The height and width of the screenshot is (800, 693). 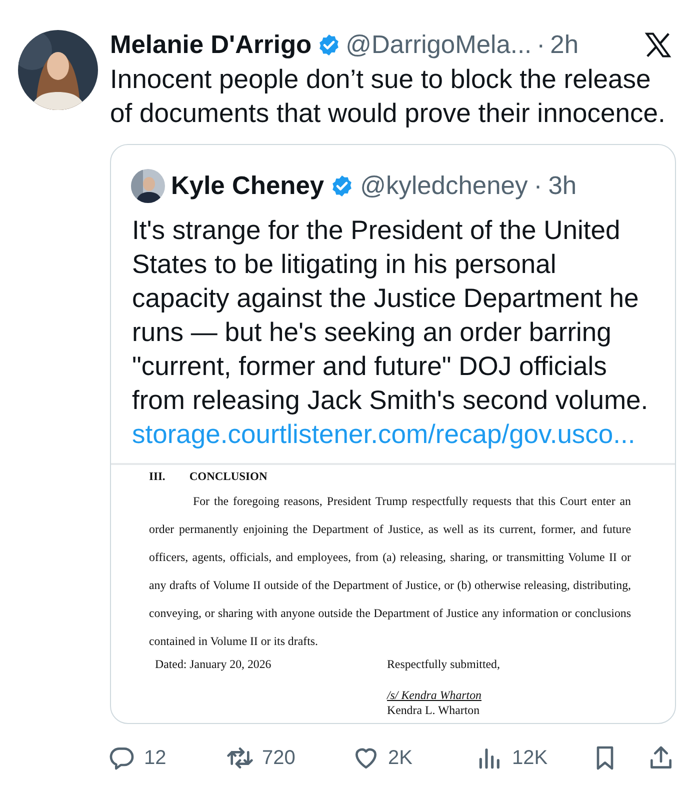 What do you see at coordinates (388, 96) in the screenshot?
I see `post-text: Innocent people don’t sue to block the release of documents that would prove their innocence.` at bounding box center [388, 96].